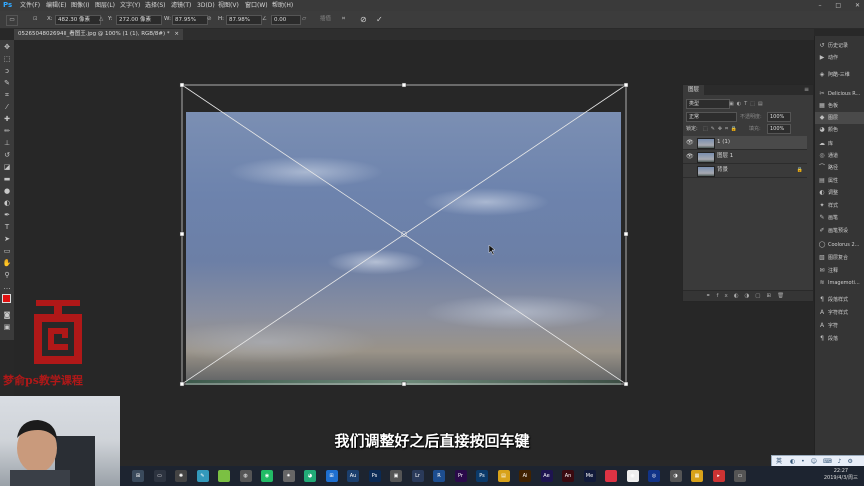  Describe the element at coordinates (839, 156) in the screenshot. I see `dock-item-channels: ◎ 通道` at that location.